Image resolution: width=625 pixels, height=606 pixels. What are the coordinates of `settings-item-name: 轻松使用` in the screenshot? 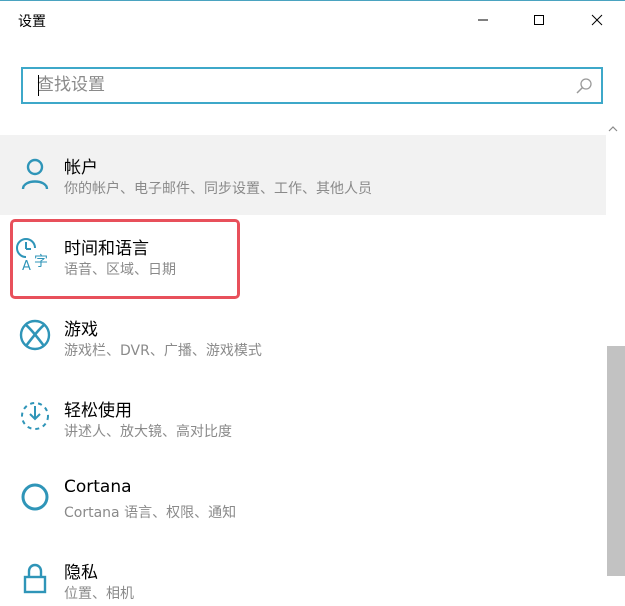 It's located at (98, 411).